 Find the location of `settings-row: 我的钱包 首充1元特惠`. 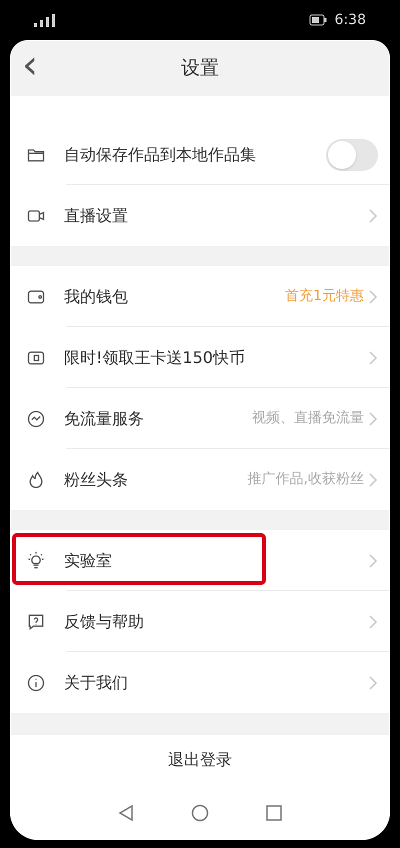

settings-row: 我的钱包 首充1元特惠 is located at coordinates (200, 296).